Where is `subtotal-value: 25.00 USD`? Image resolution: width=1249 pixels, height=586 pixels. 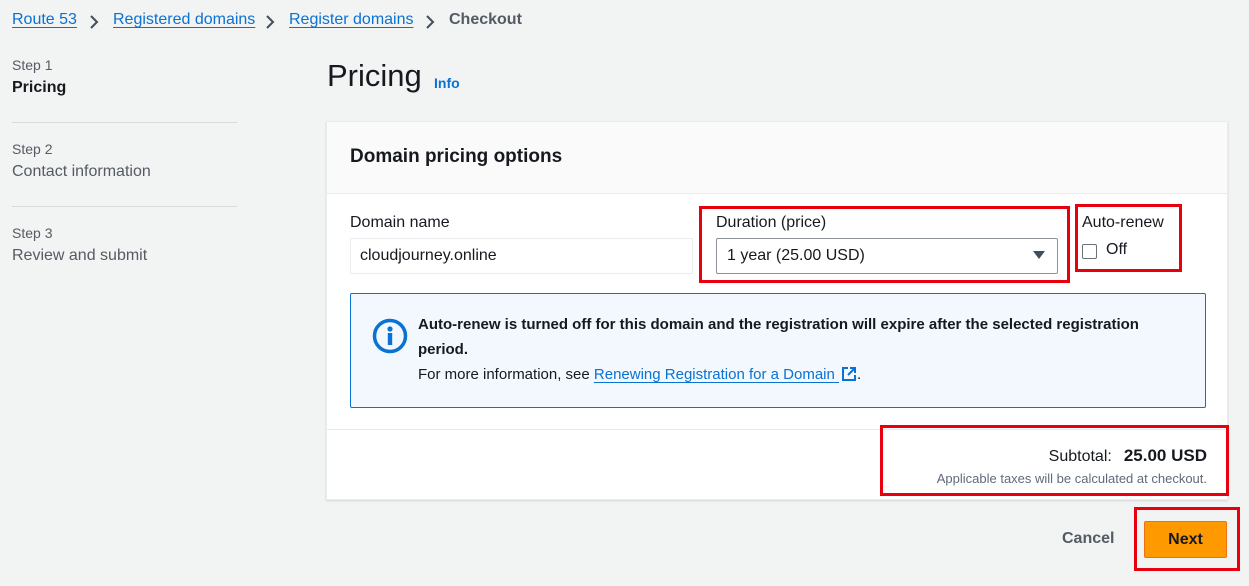 subtotal-value: 25.00 USD is located at coordinates (1165, 455).